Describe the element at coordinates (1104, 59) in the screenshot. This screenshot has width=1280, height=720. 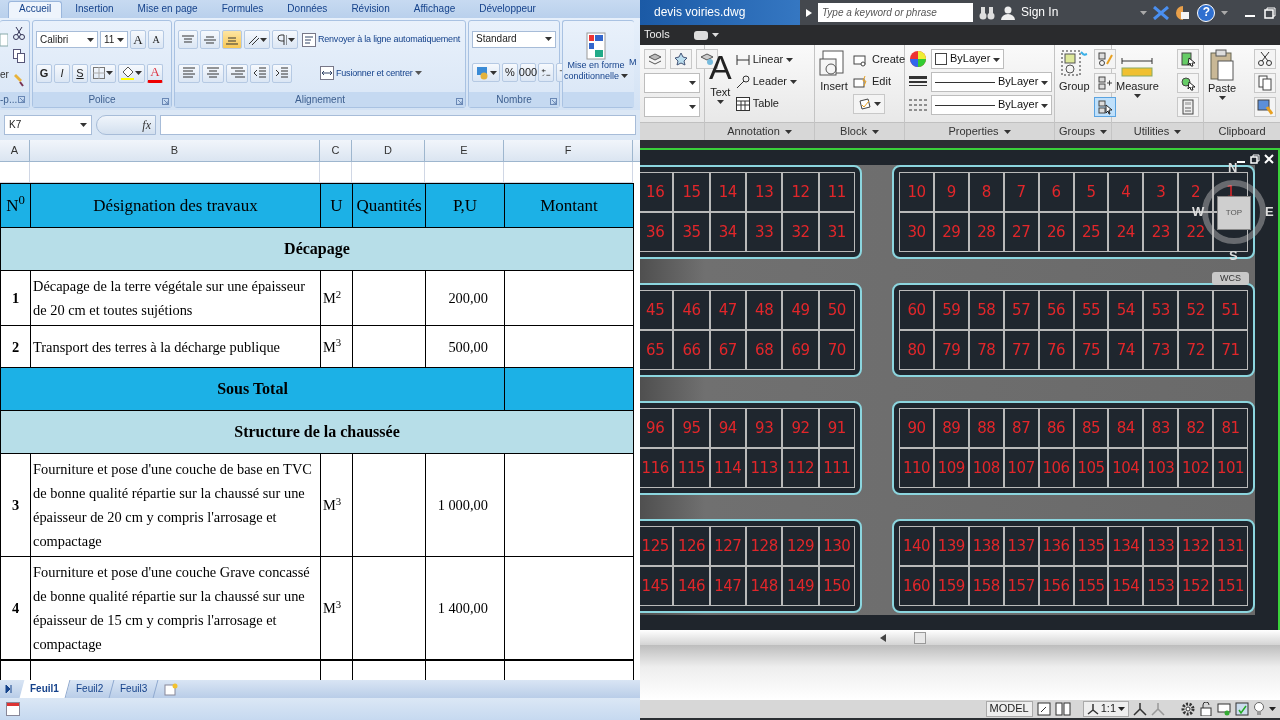
I see `ungroup-icon` at that location.